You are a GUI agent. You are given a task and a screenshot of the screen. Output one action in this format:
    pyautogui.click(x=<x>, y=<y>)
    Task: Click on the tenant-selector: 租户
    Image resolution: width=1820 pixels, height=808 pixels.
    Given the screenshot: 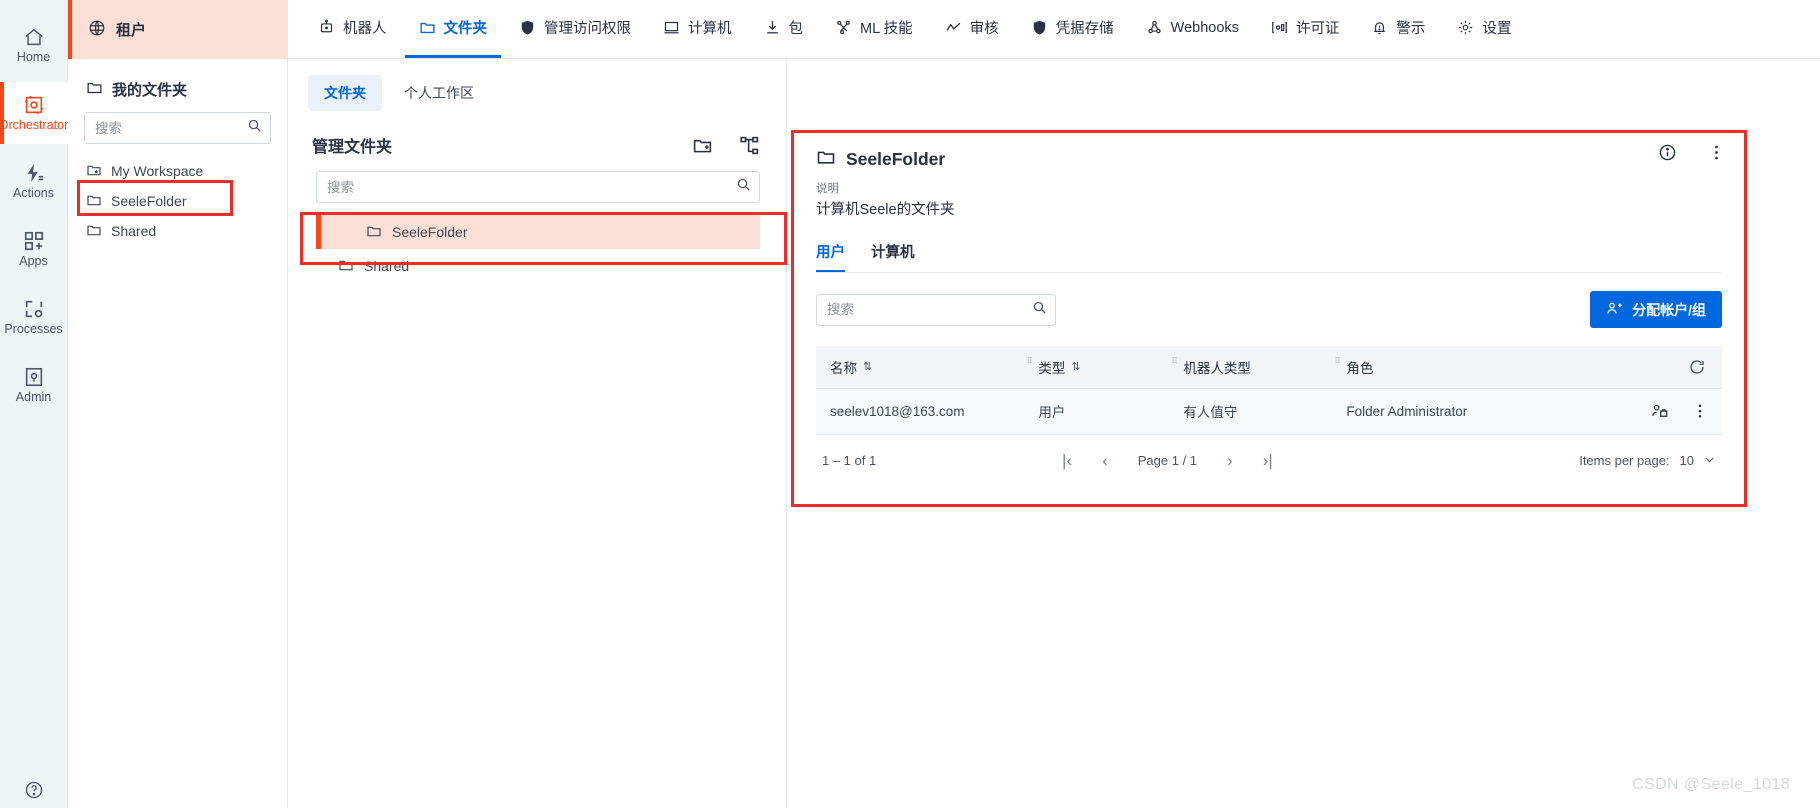 What is the action you would take?
    pyautogui.click(x=177, y=29)
    